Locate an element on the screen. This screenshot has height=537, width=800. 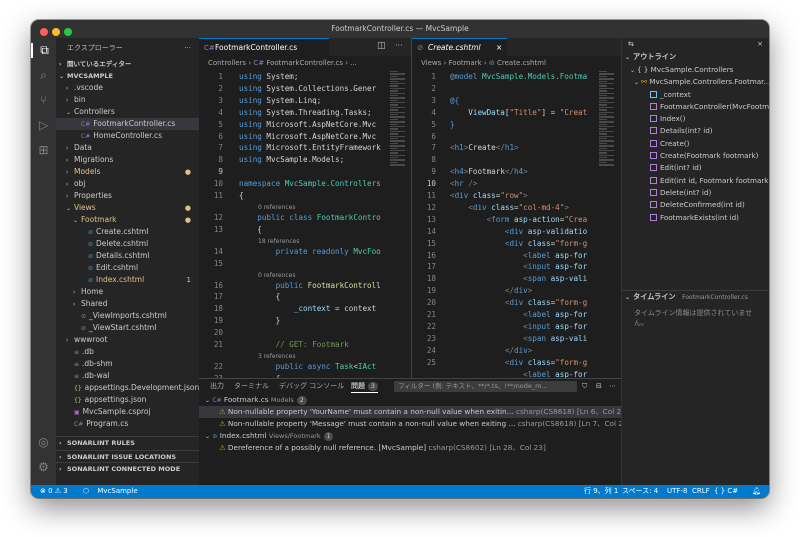
filter-icon: ⛉ is located at coordinates (584, 386).